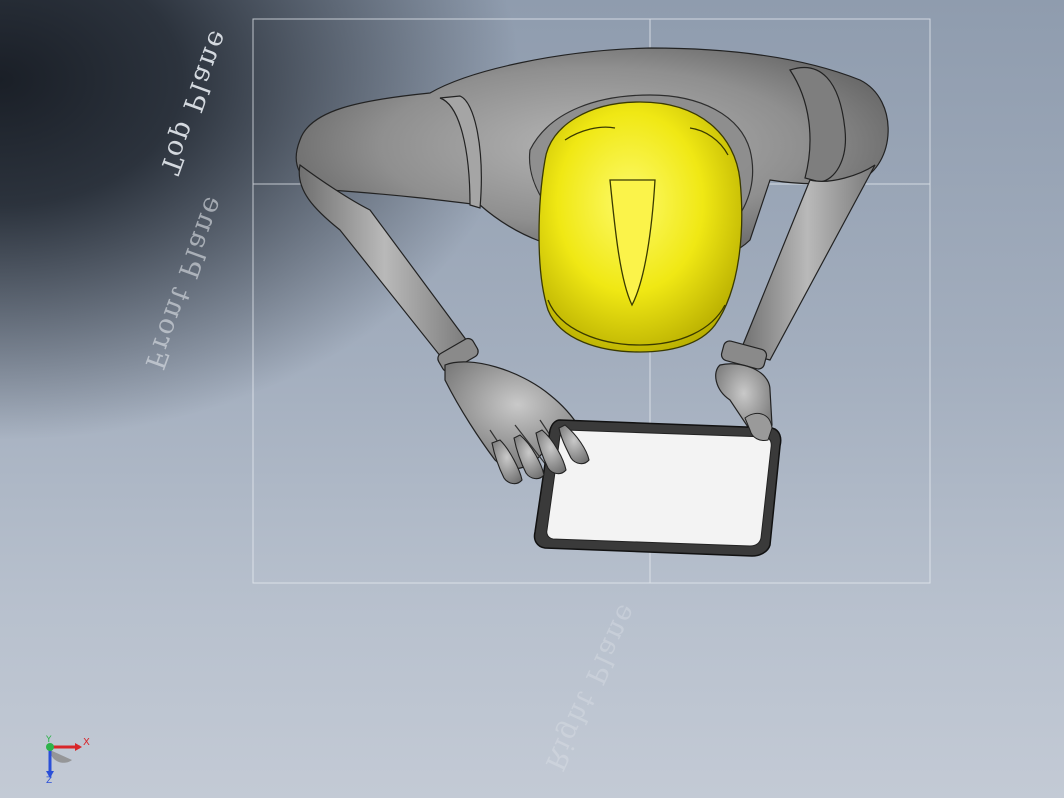  What do you see at coordinates (591, 686) in the screenshot?
I see `right-plane-label: Right Plane` at bounding box center [591, 686].